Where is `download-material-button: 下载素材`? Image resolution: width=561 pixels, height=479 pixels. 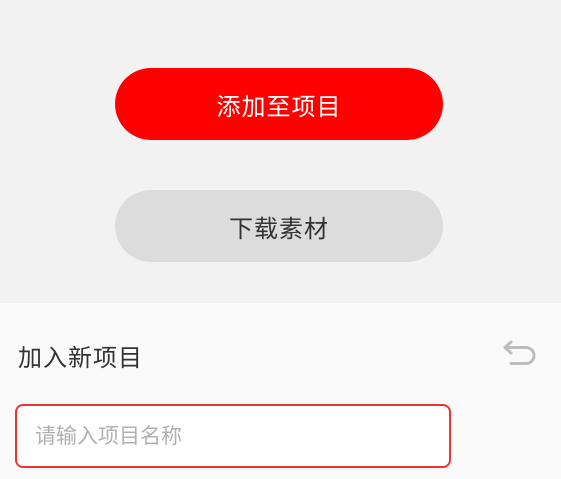 download-material-button: 下载素材 is located at coordinates (279, 226).